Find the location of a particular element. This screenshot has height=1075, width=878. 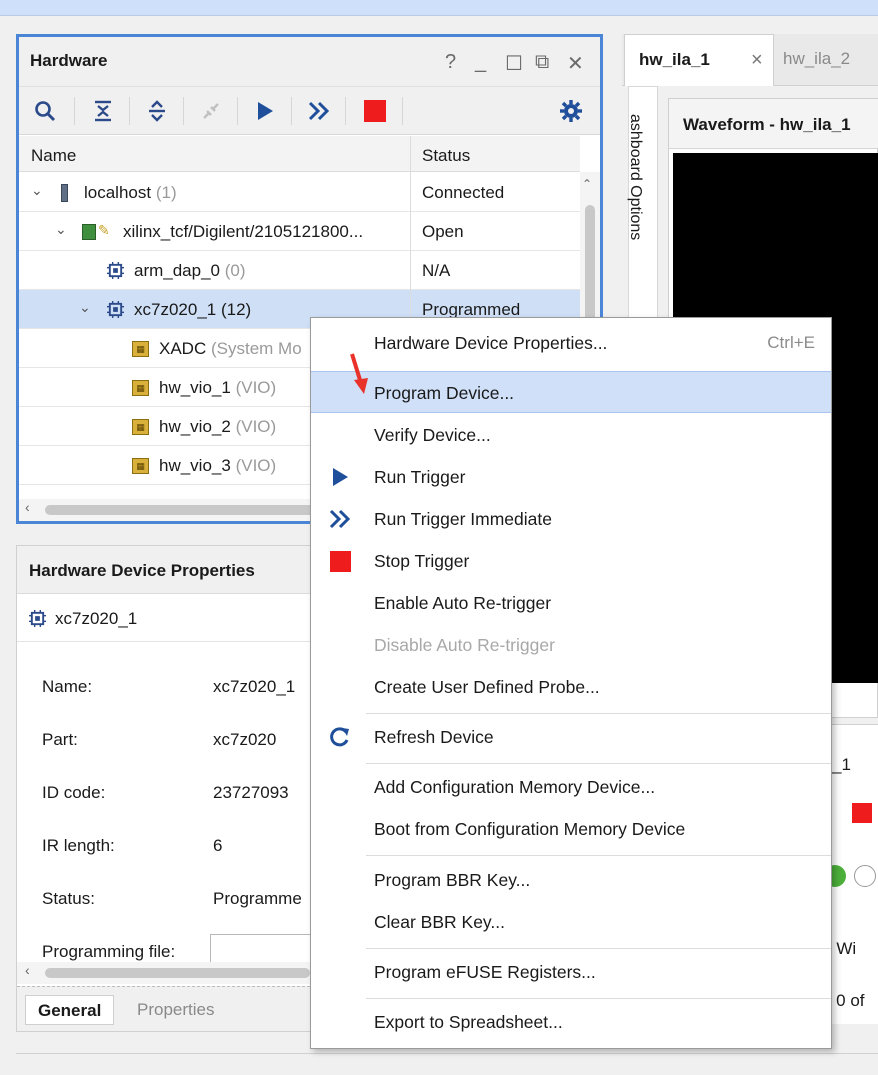

float-icon: ⧉ is located at coordinates (542, 62).